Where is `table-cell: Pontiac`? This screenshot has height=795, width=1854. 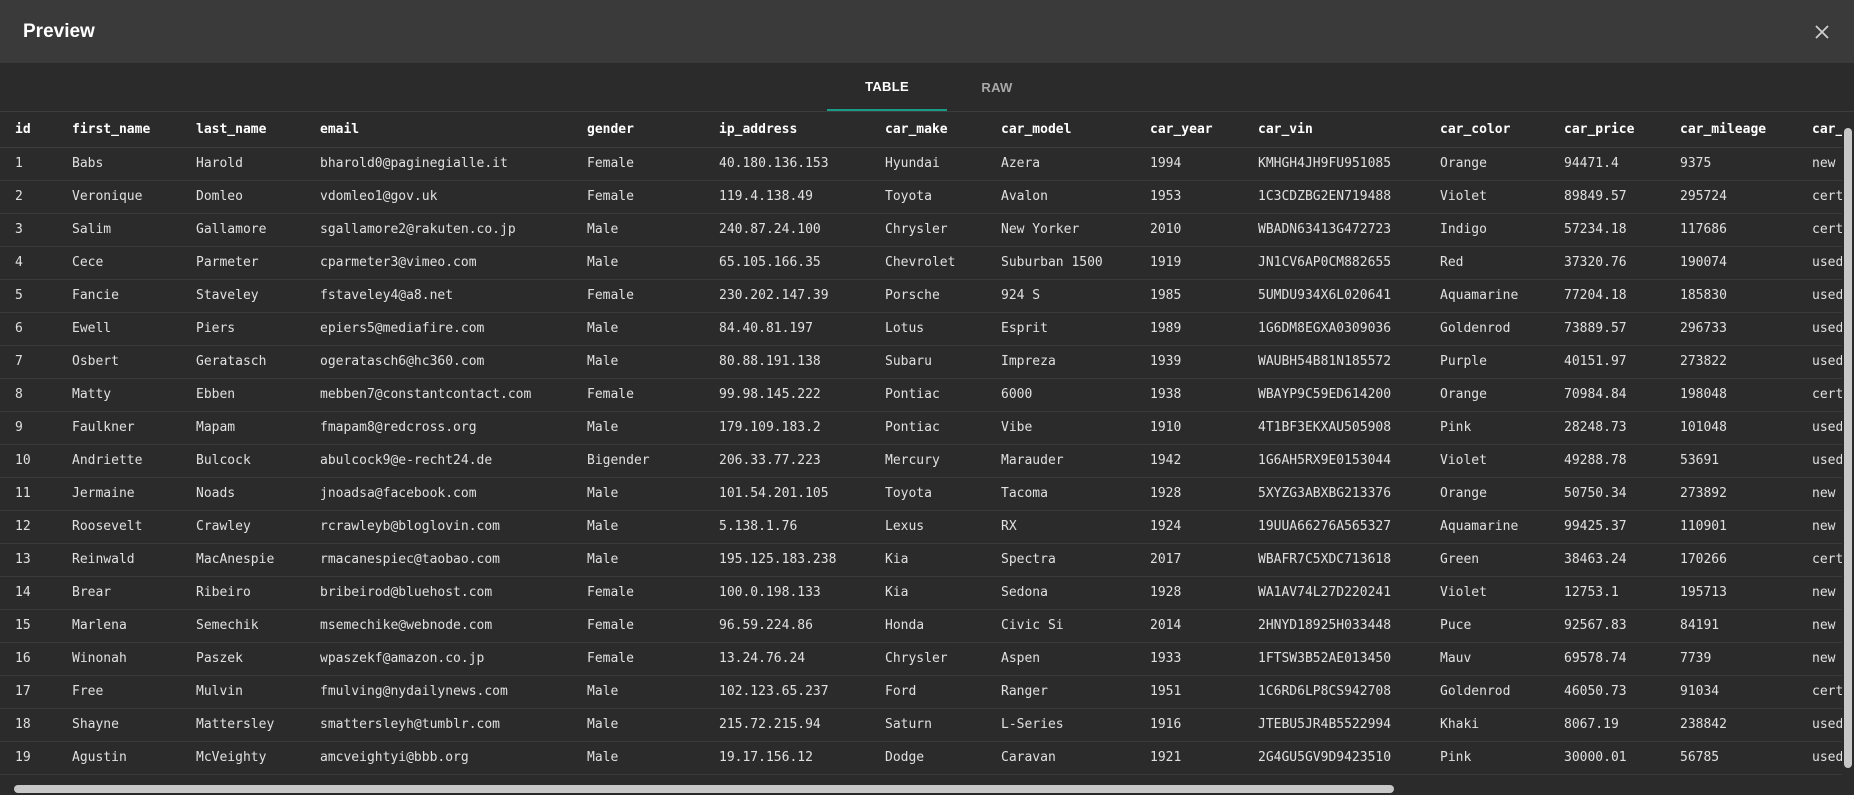
table-cell: Pontiac is located at coordinates (928, 395).